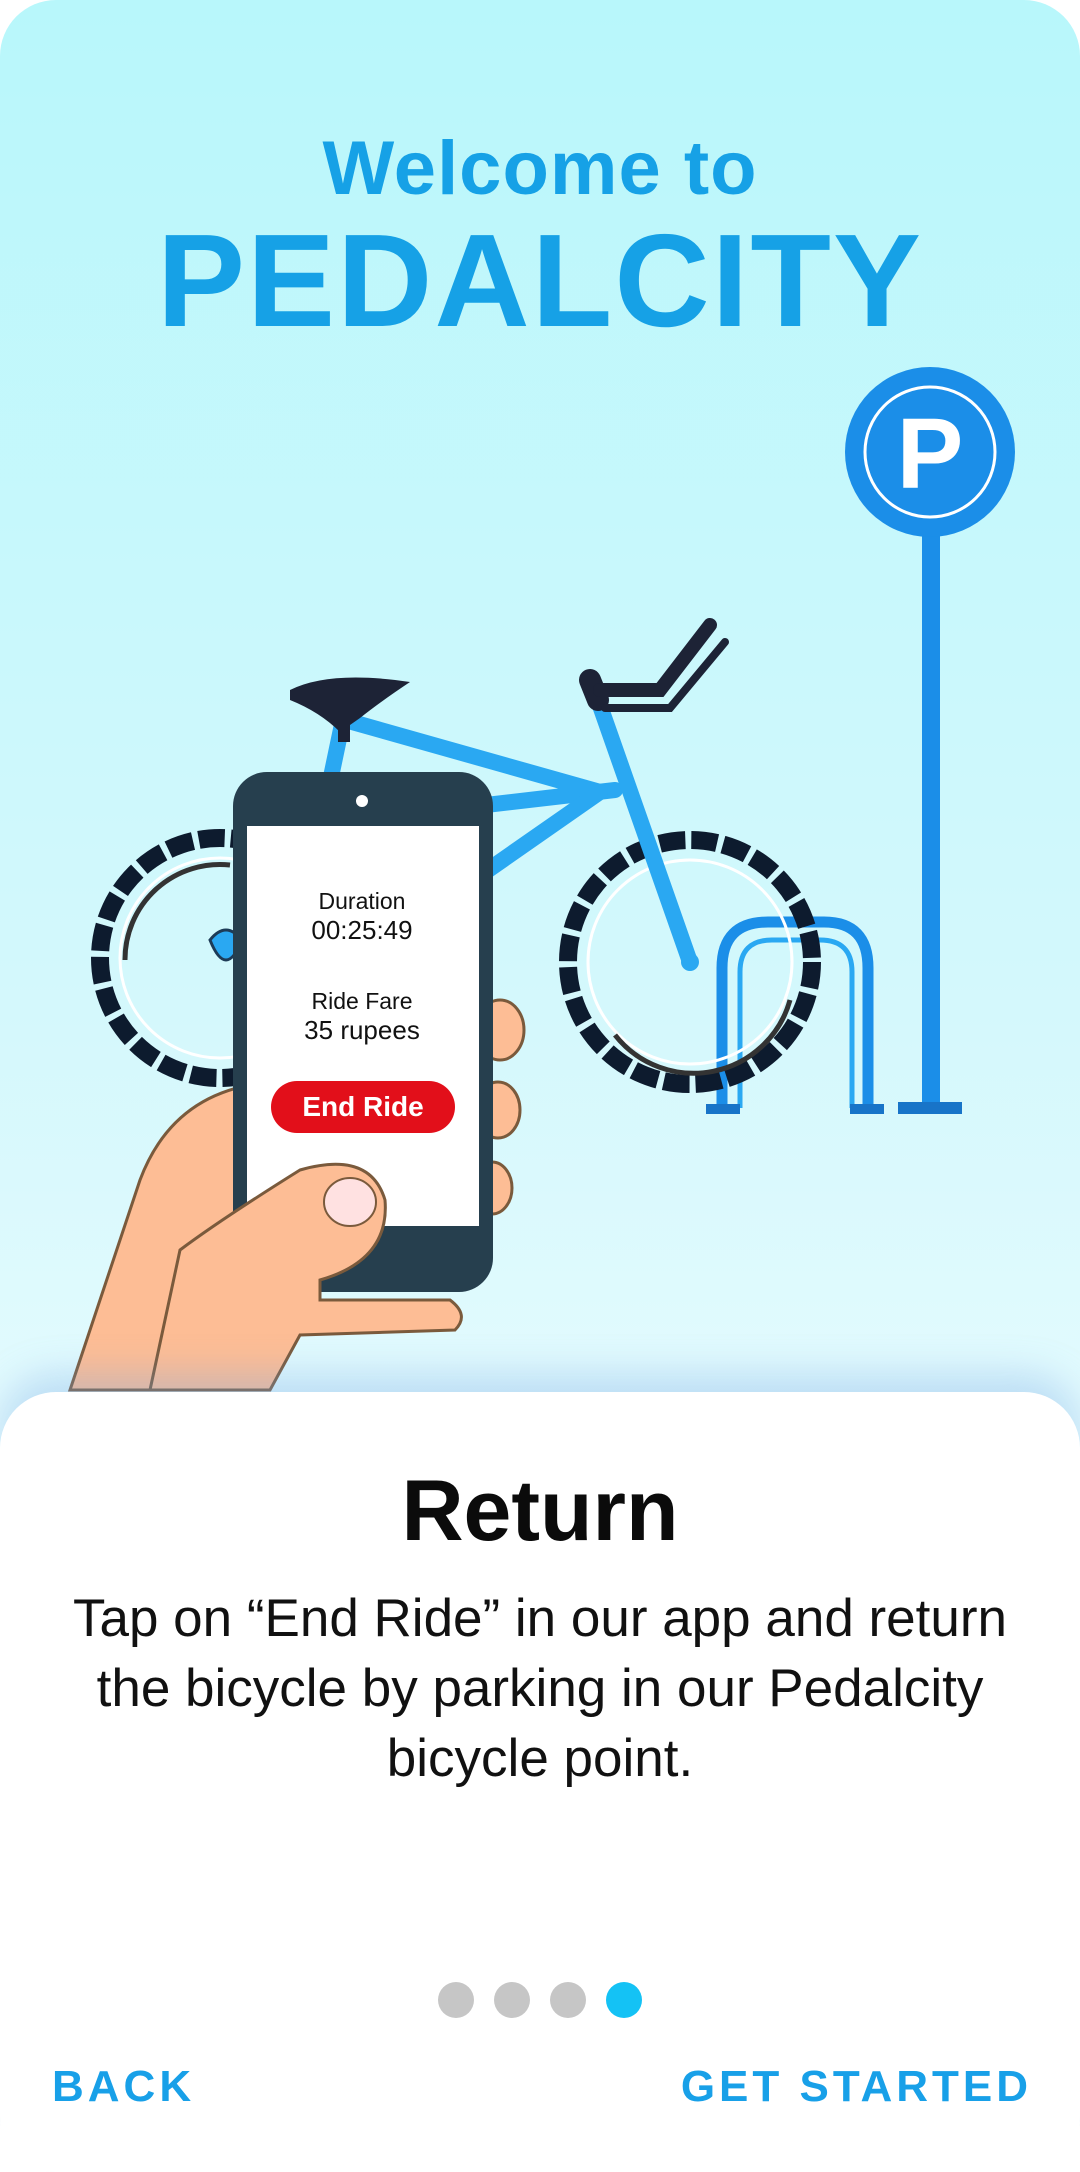 The width and height of the screenshot is (1080, 2172). Describe the element at coordinates (540, 1511) in the screenshot. I see `step-title: Return` at that location.